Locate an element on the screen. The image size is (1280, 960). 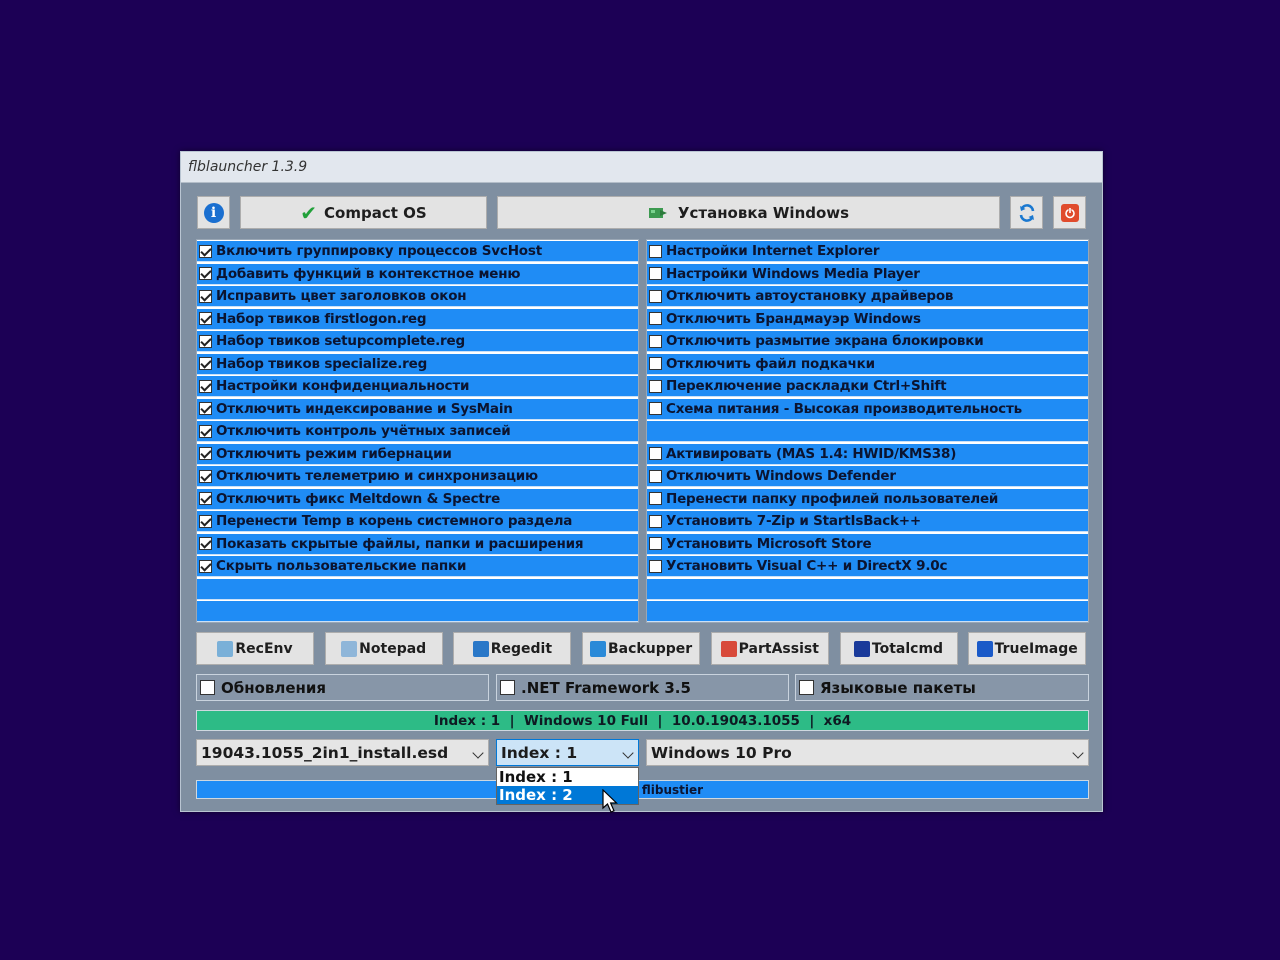
left-option-row: Набор твиков setupcomplete.reg is located at coordinates (417, 341).